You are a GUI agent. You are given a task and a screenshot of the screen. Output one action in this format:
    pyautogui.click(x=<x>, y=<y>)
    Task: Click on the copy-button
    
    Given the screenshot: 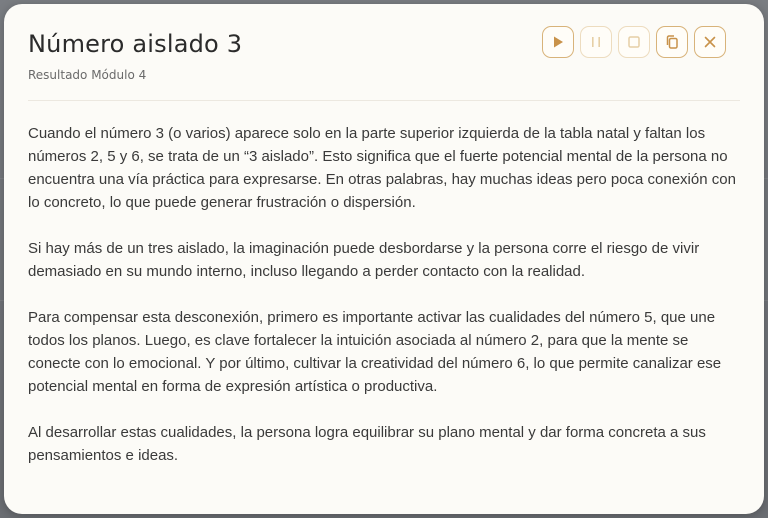 What is the action you would take?
    pyautogui.click(x=672, y=42)
    